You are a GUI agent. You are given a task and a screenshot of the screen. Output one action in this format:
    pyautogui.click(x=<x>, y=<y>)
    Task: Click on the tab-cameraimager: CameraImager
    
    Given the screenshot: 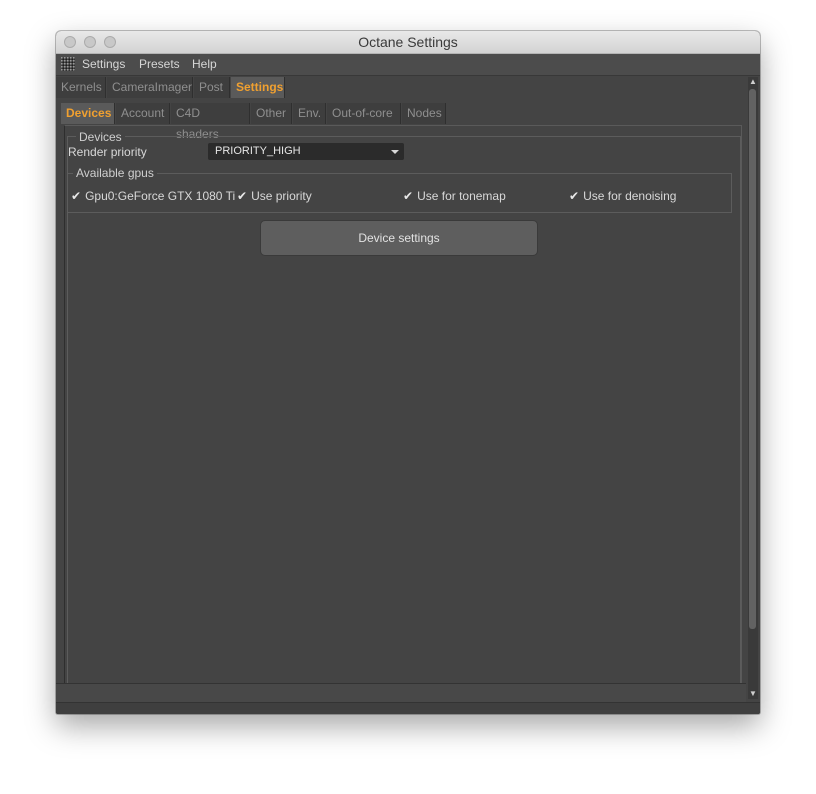 What is the action you would take?
    pyautogui.click(x=150, y=87)
    